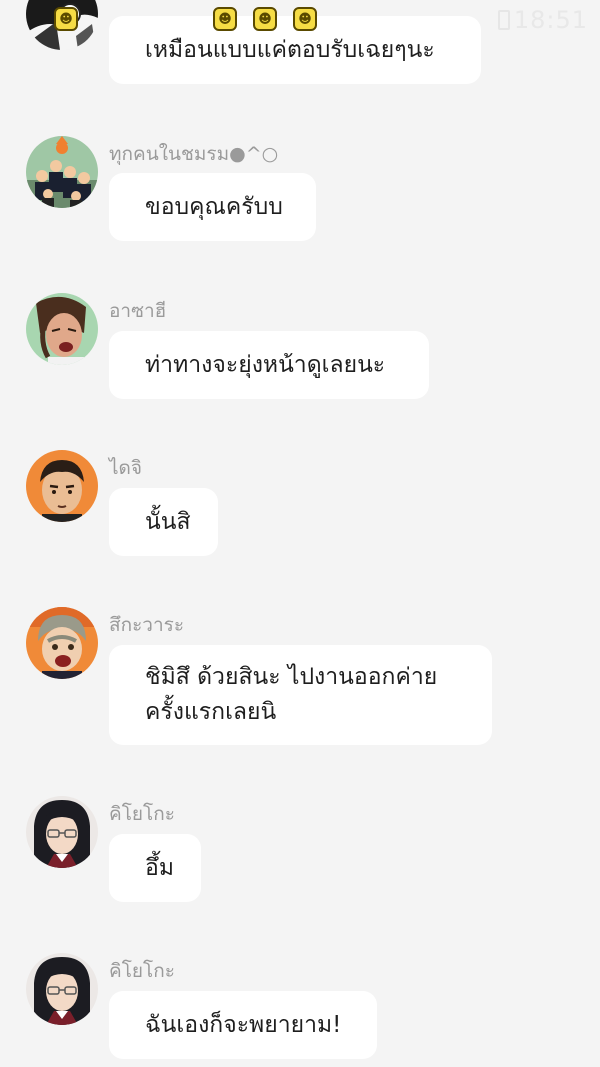  What do you see at coordinates (62, 329) in the screenshot?
I see `asahi-avatar` at bounding box center [62, 329].